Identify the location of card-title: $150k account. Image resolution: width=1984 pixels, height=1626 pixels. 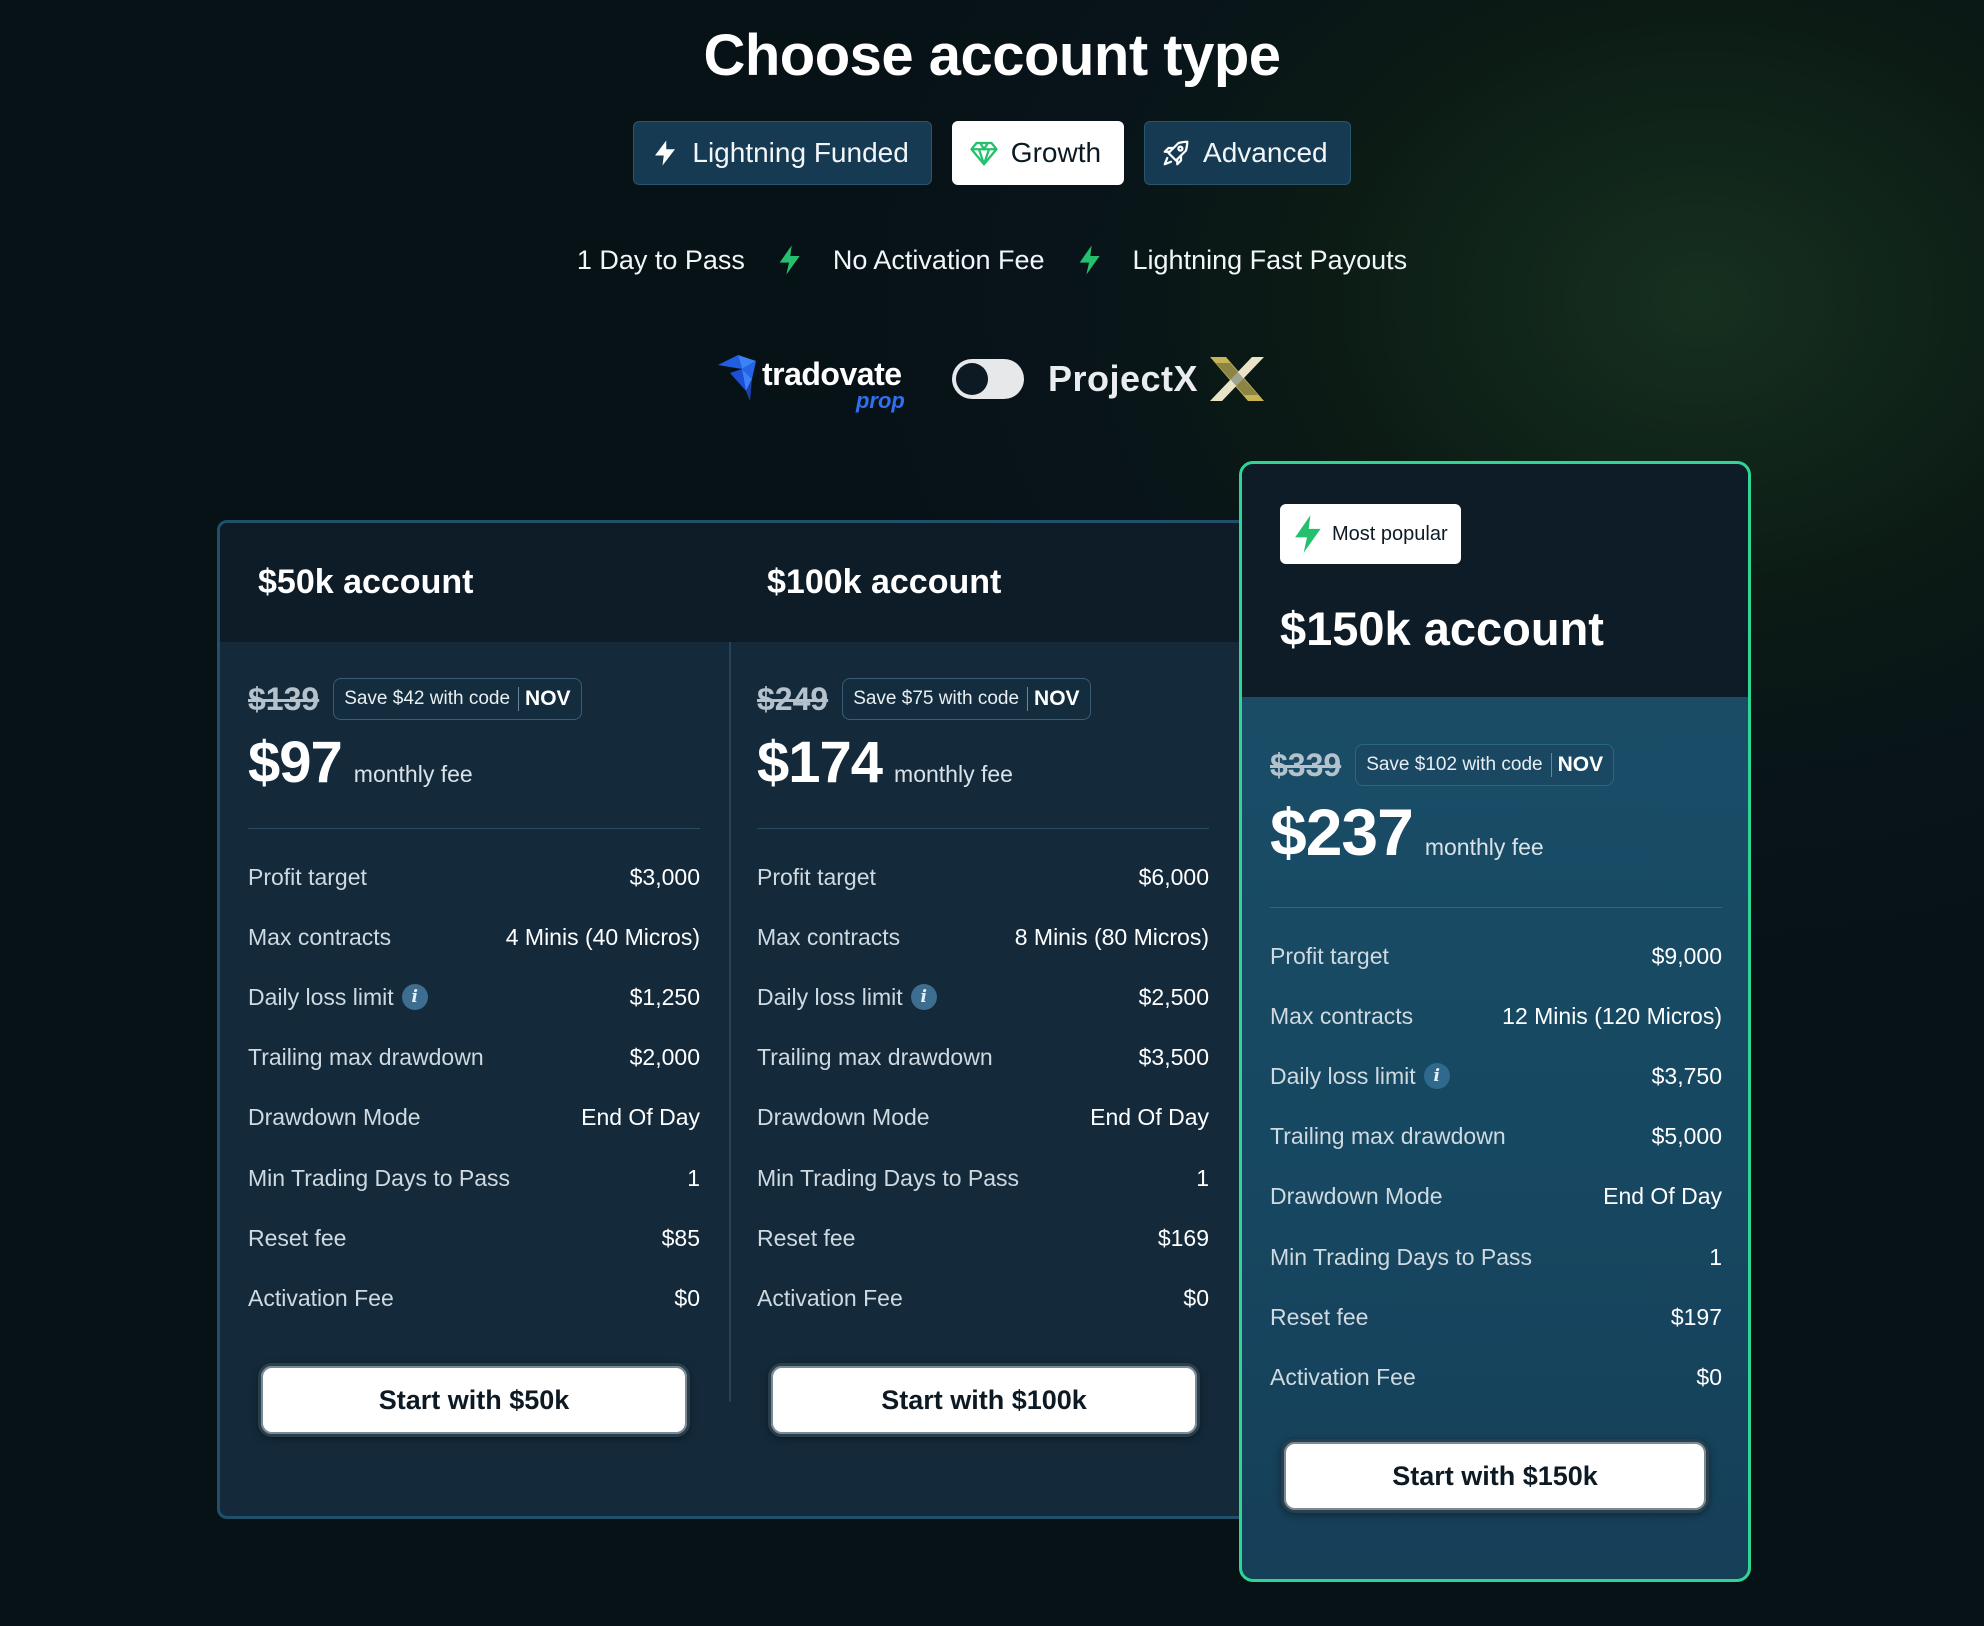
(1442, 628).